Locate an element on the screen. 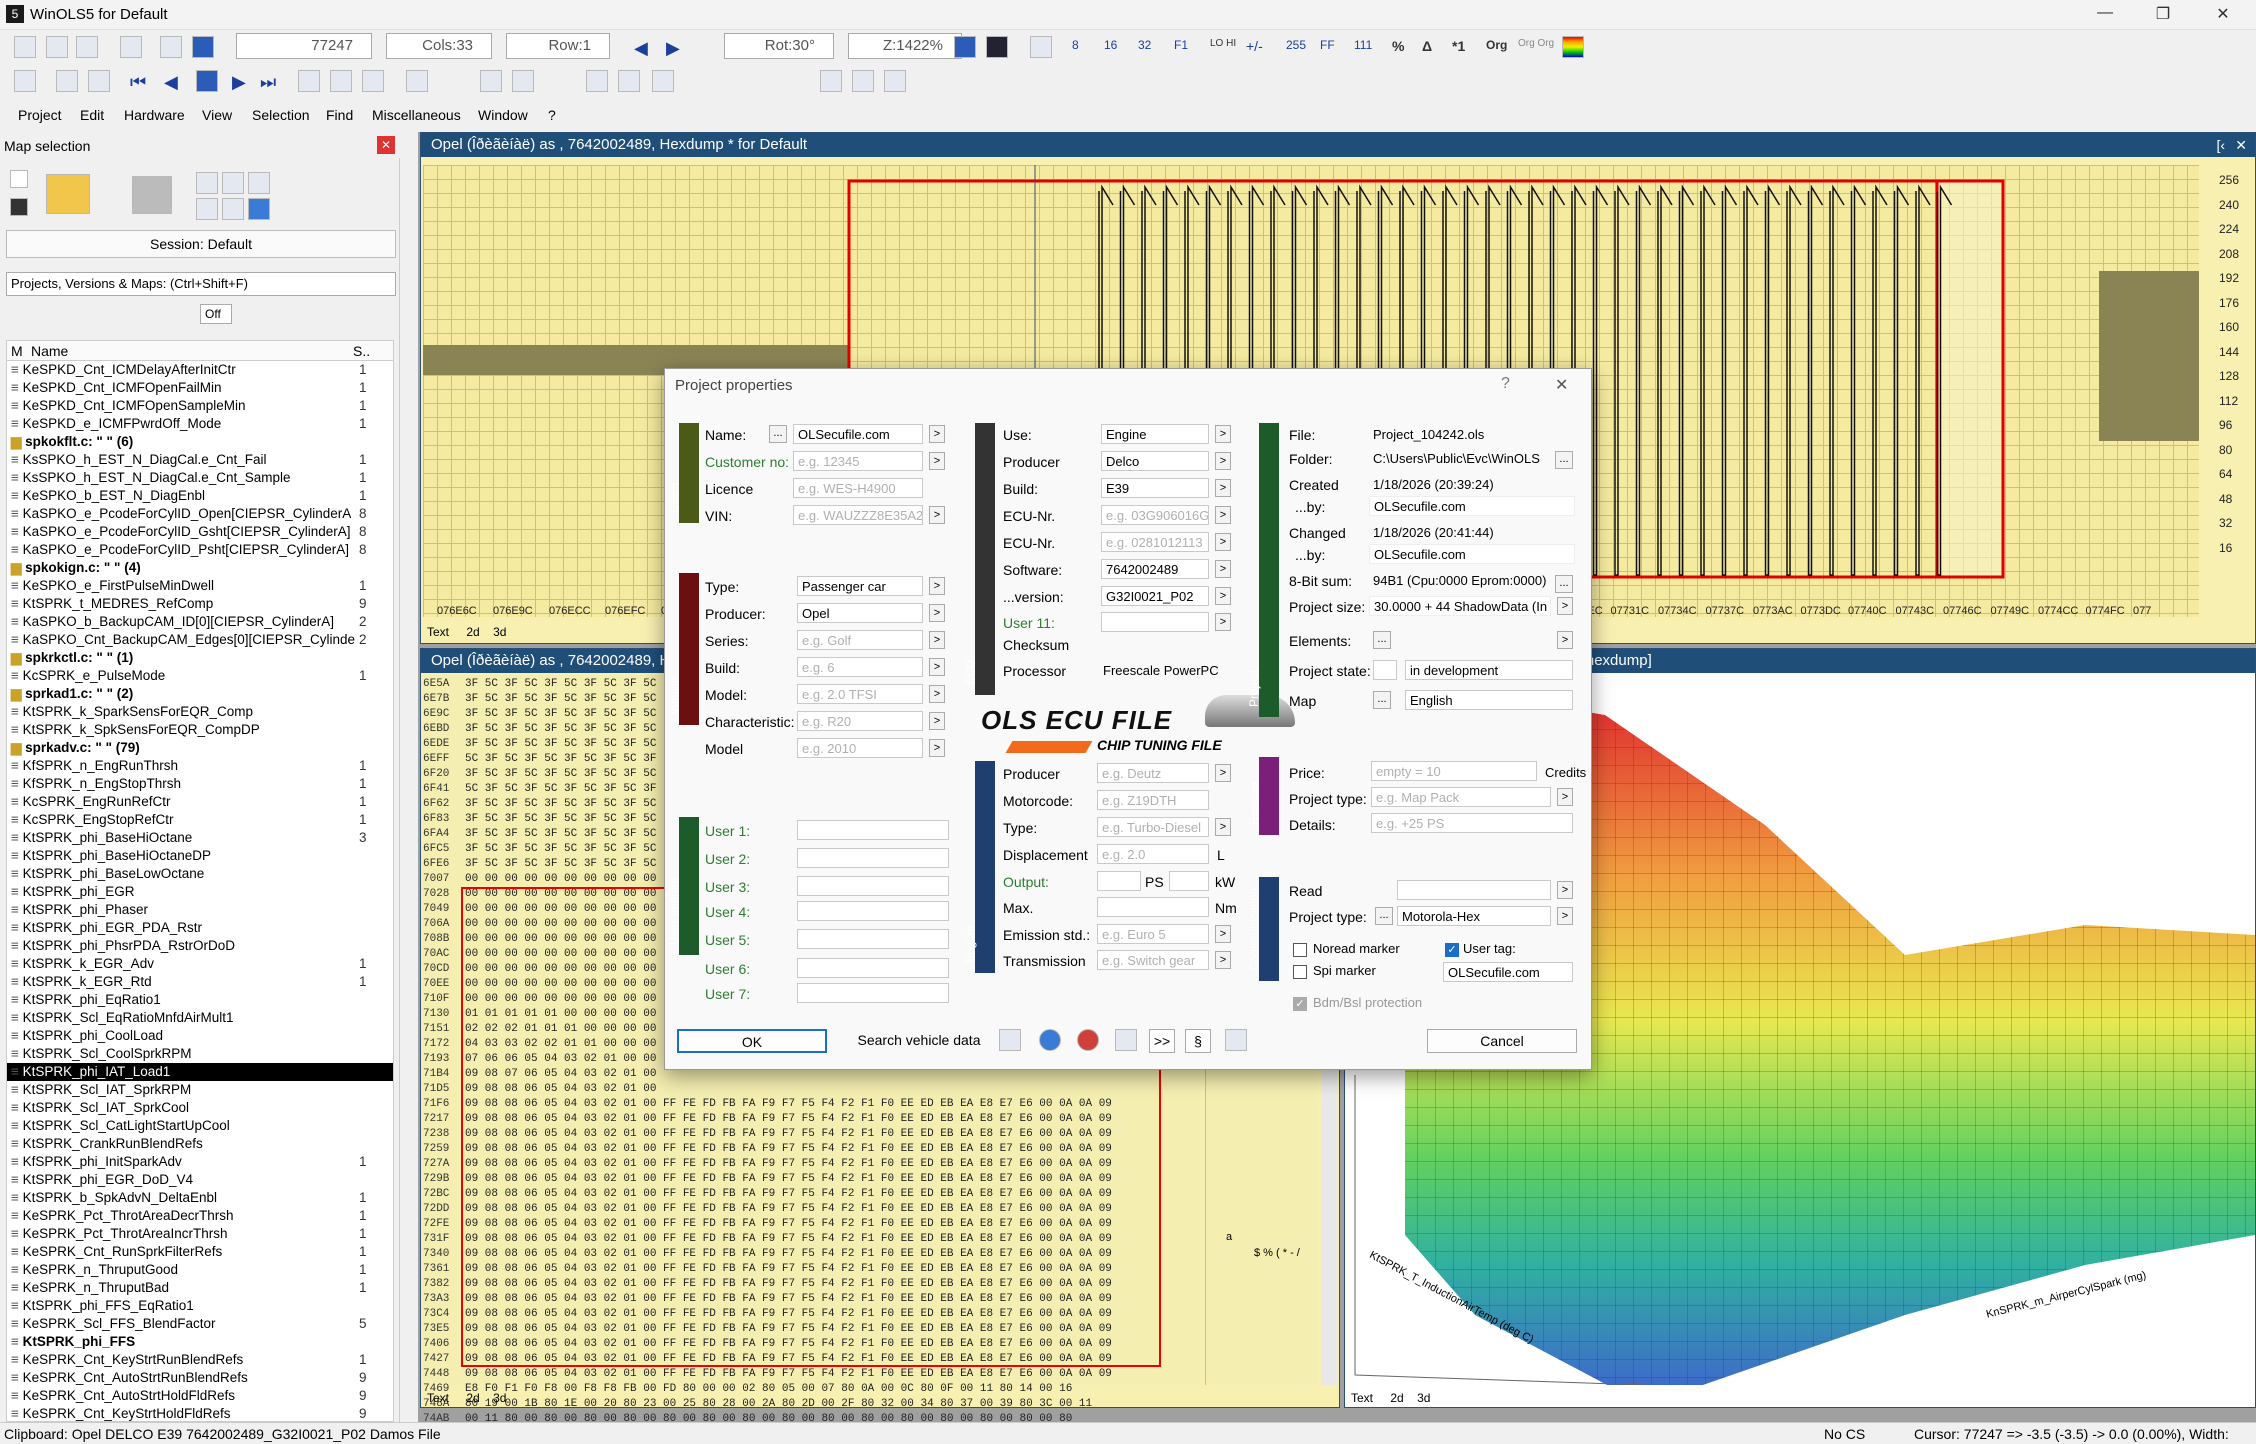  3d-tab-2d: 2d is located at coordinates (1396, 1398).